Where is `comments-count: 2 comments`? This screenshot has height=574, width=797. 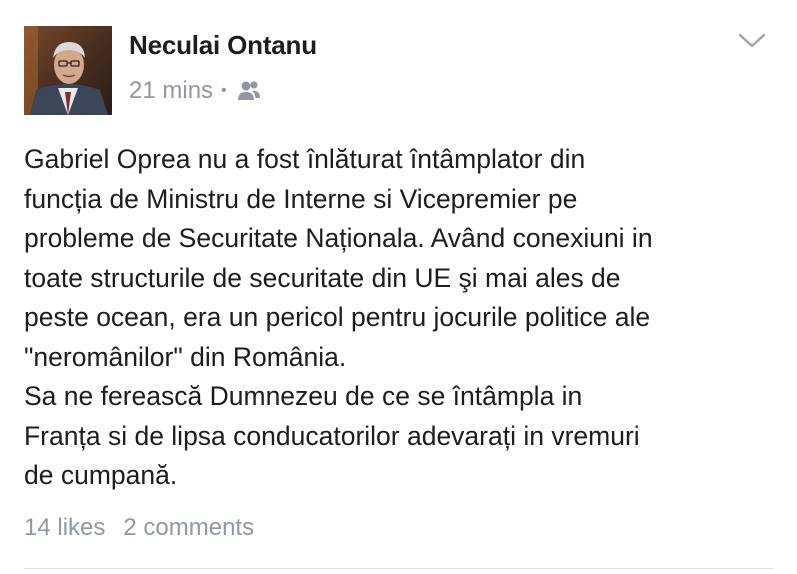
comments-count: 2 comments is located at coordinates (188, 527).